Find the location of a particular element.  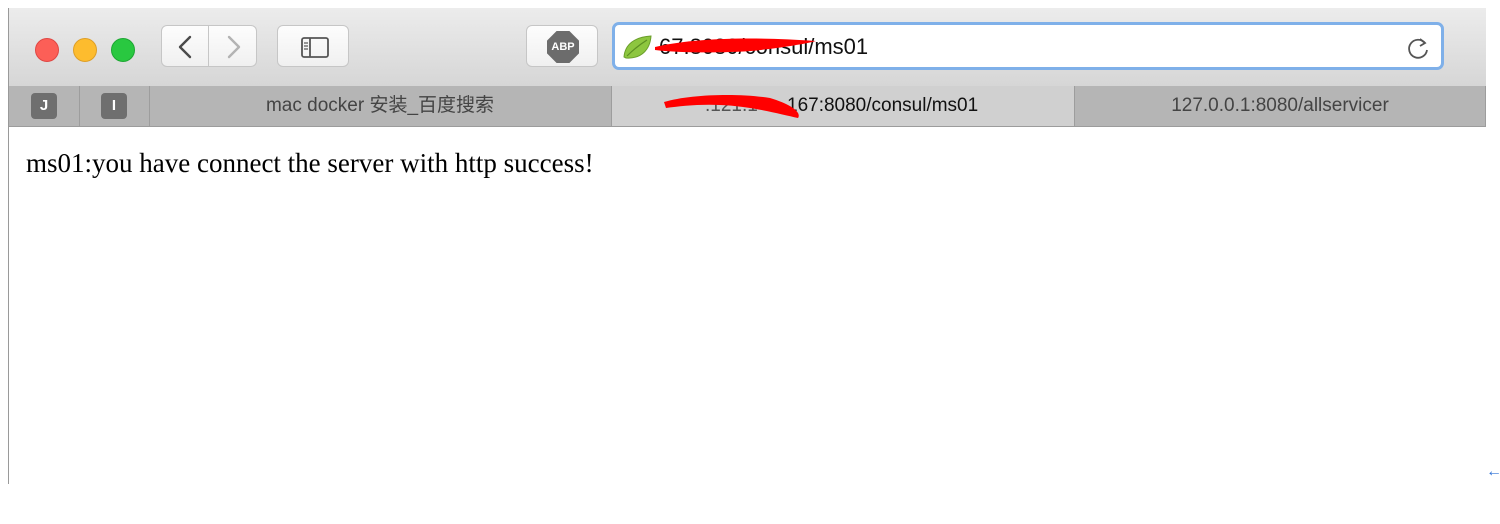

pinned-tab-icon: J is located at coordinates (44, 106).